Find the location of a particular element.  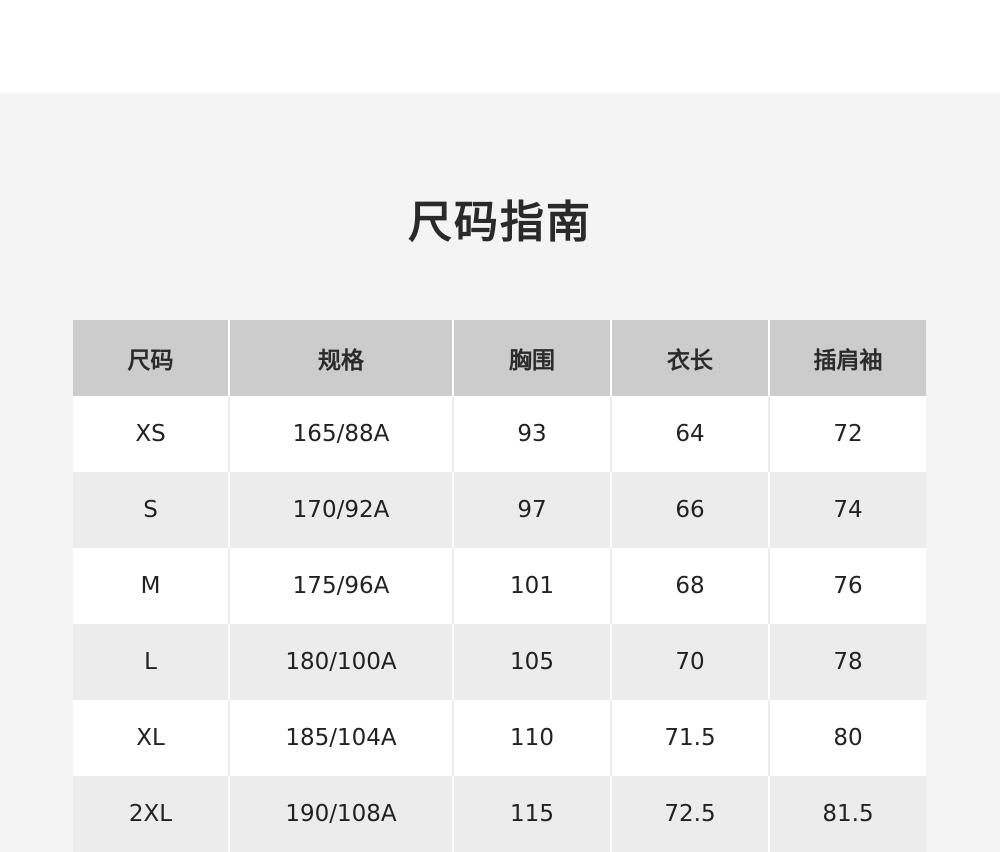

header-sleeve: 插肩袖 is located at coordinates (847, 358).